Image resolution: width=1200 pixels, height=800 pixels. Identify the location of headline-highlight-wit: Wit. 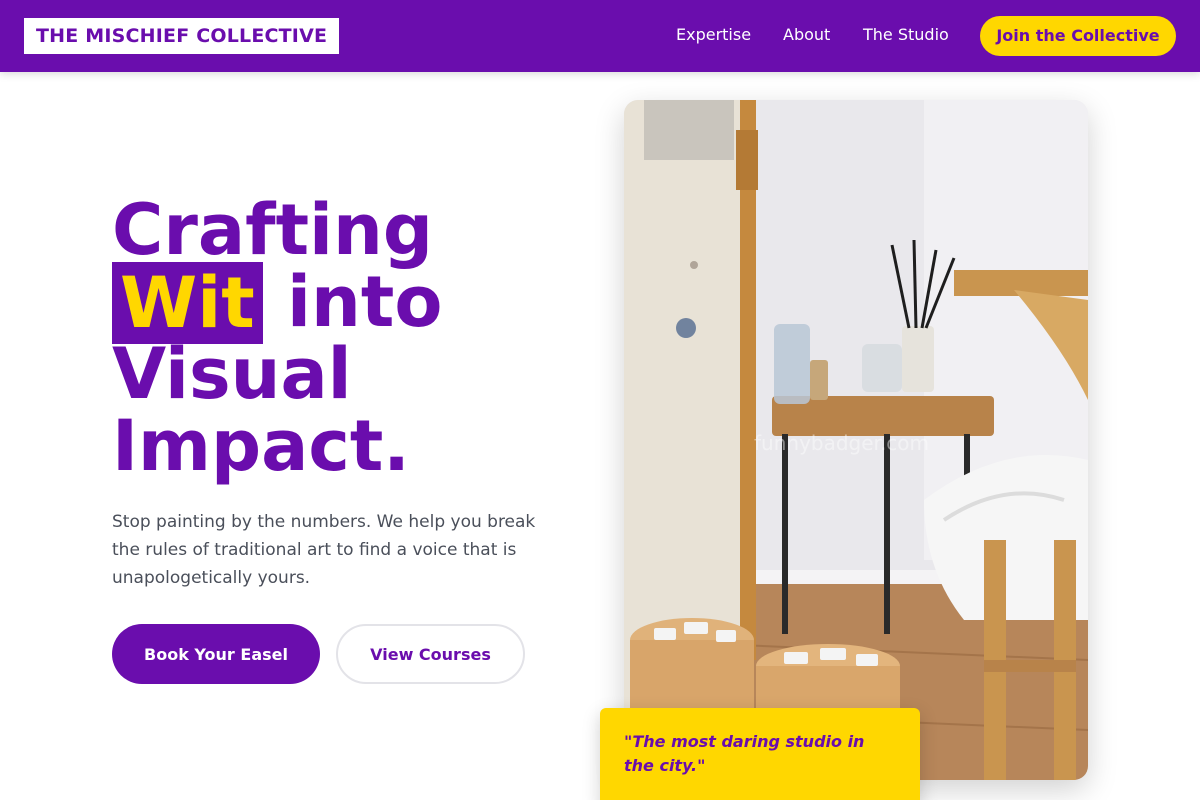
(187, 303).